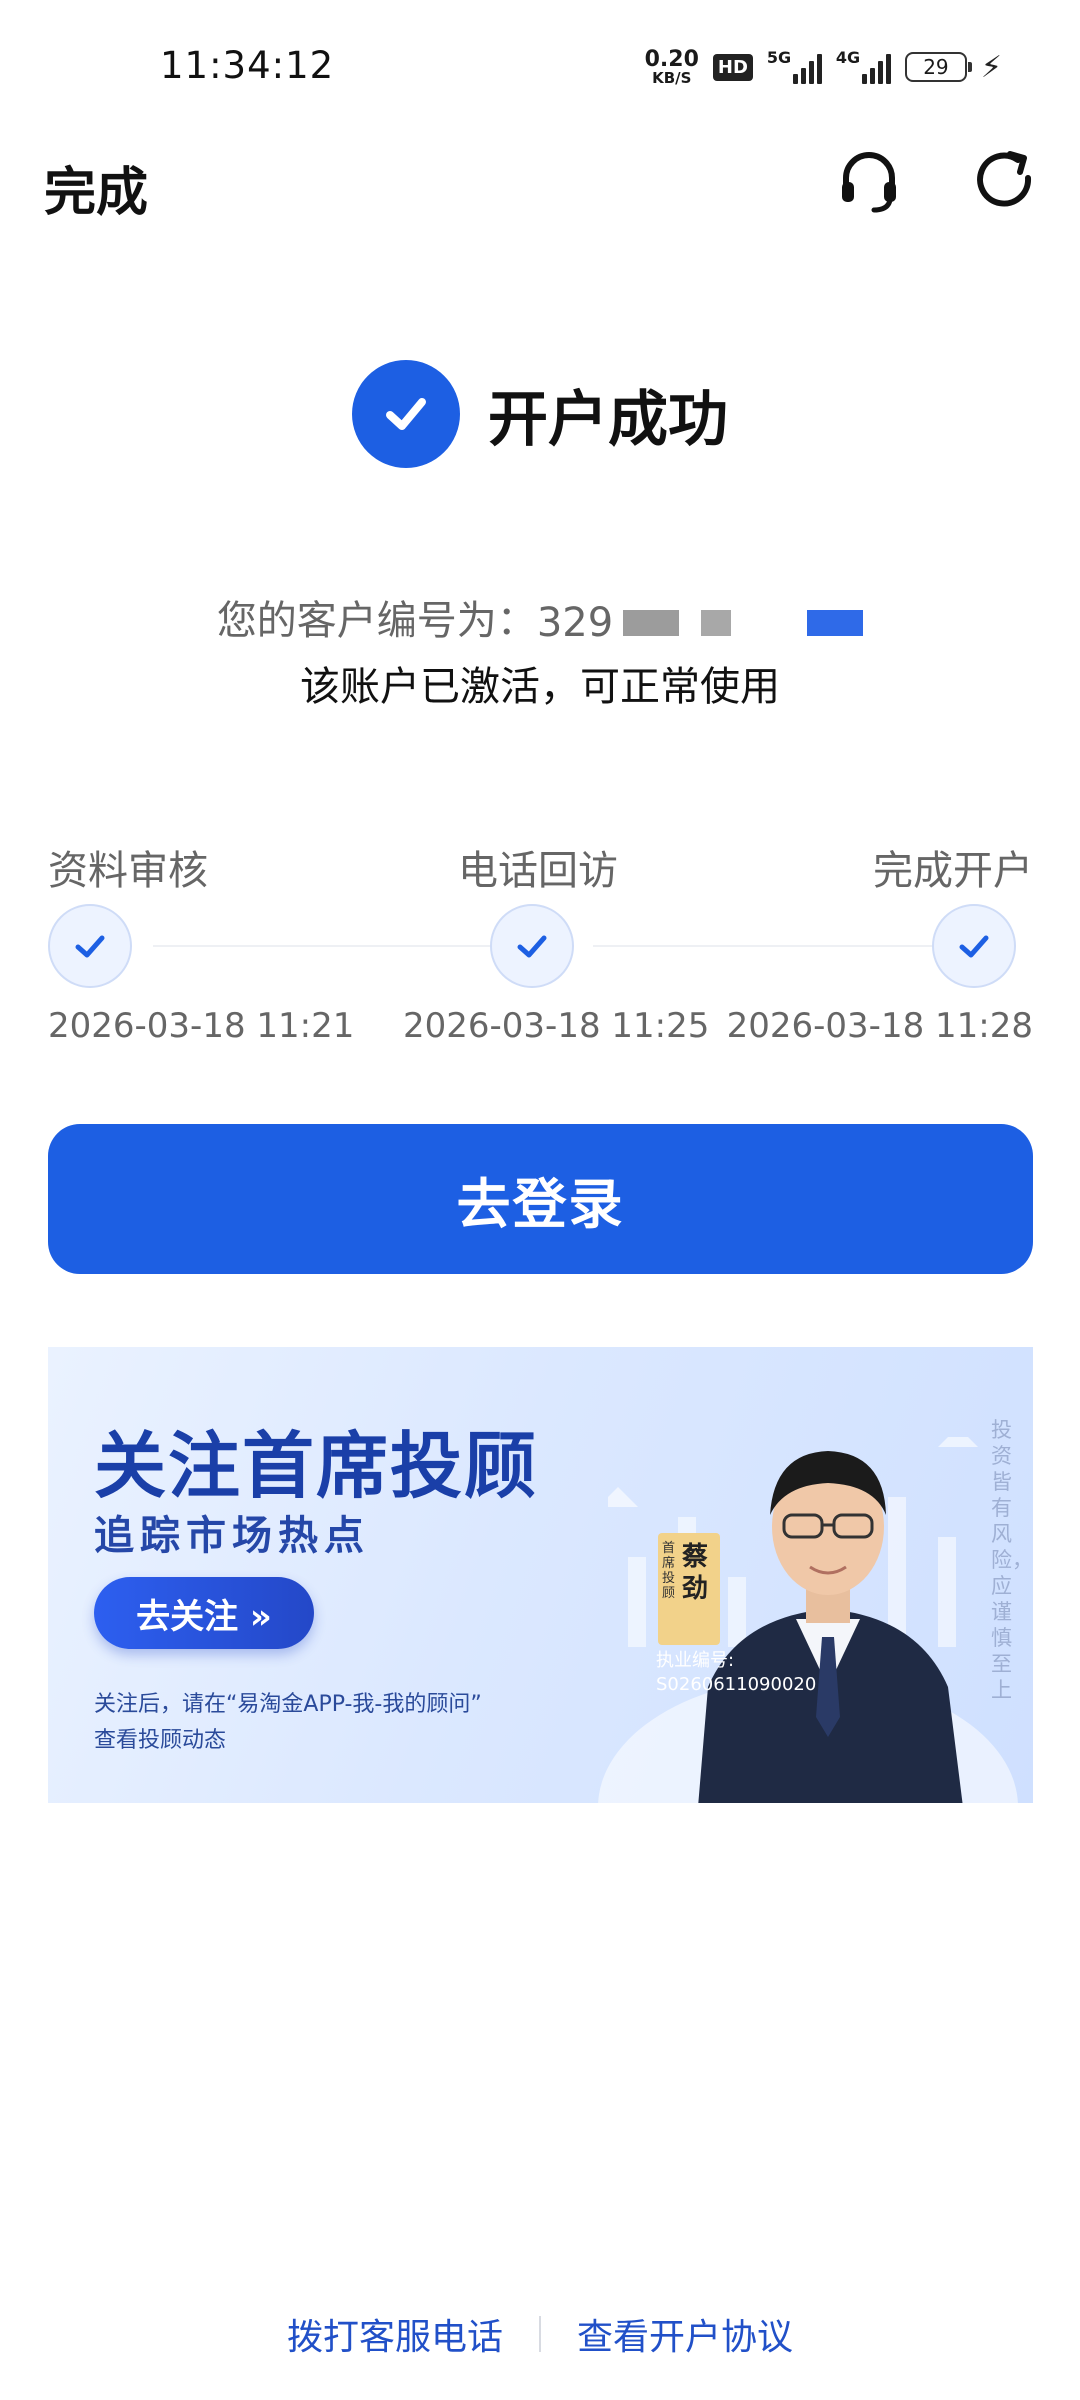 The image size is (1080, 2400). I want to click on status-time: 11:34:12, so click(247, 65).